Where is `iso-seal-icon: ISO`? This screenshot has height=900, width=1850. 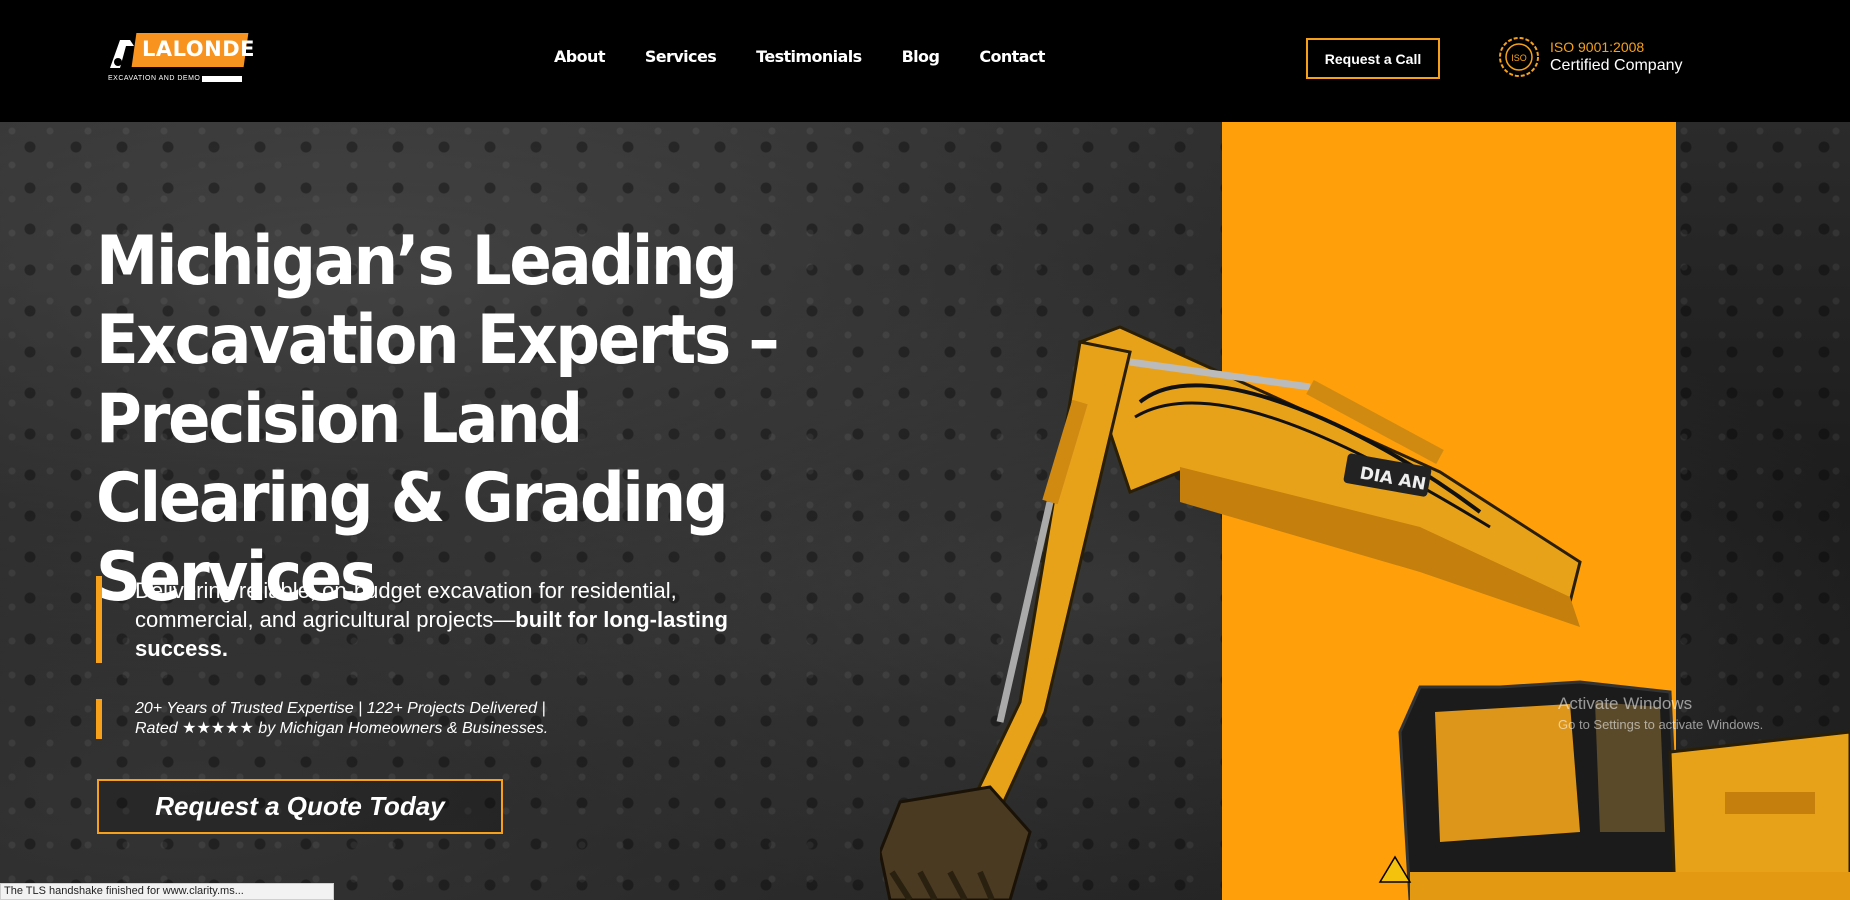
iso-seal-icon: ISO is located at coordinates (1519, 57).